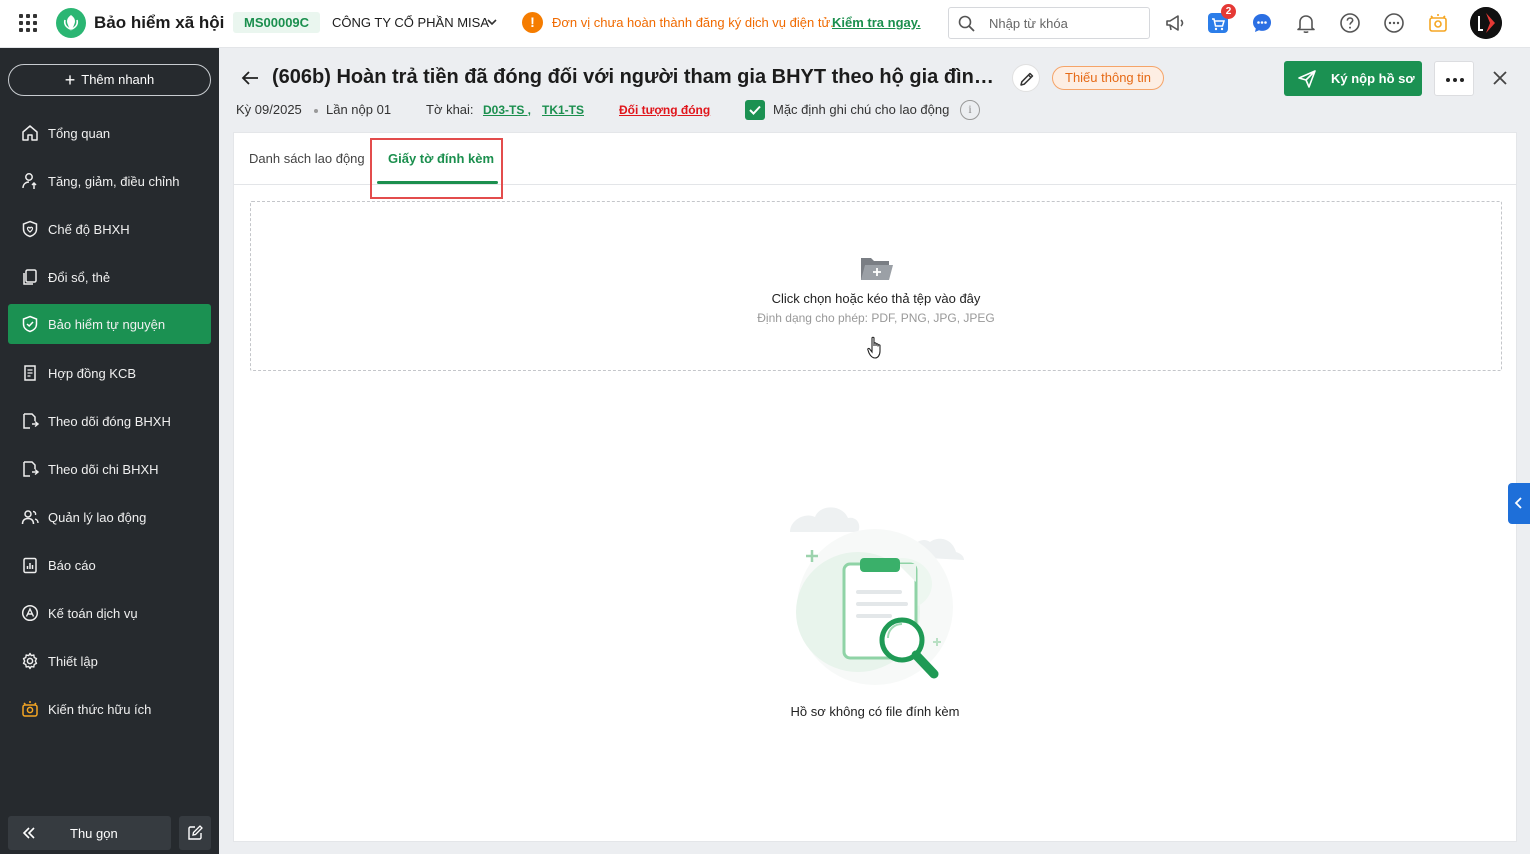 This screenshot has height=854, width=1530. Describe the element at coordinates (109, 80) in the screenshot. I see `quick-add-button: + Thêm nhanh` at that location.